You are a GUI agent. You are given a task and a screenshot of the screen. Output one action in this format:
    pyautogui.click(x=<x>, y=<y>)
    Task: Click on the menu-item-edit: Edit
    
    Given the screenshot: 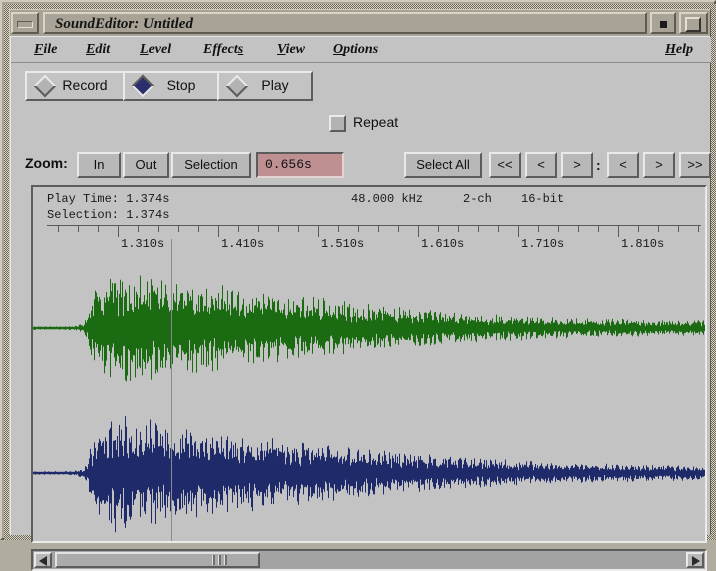 What is the action you would take?
    pyautogui.click(x=98, y=50)
    